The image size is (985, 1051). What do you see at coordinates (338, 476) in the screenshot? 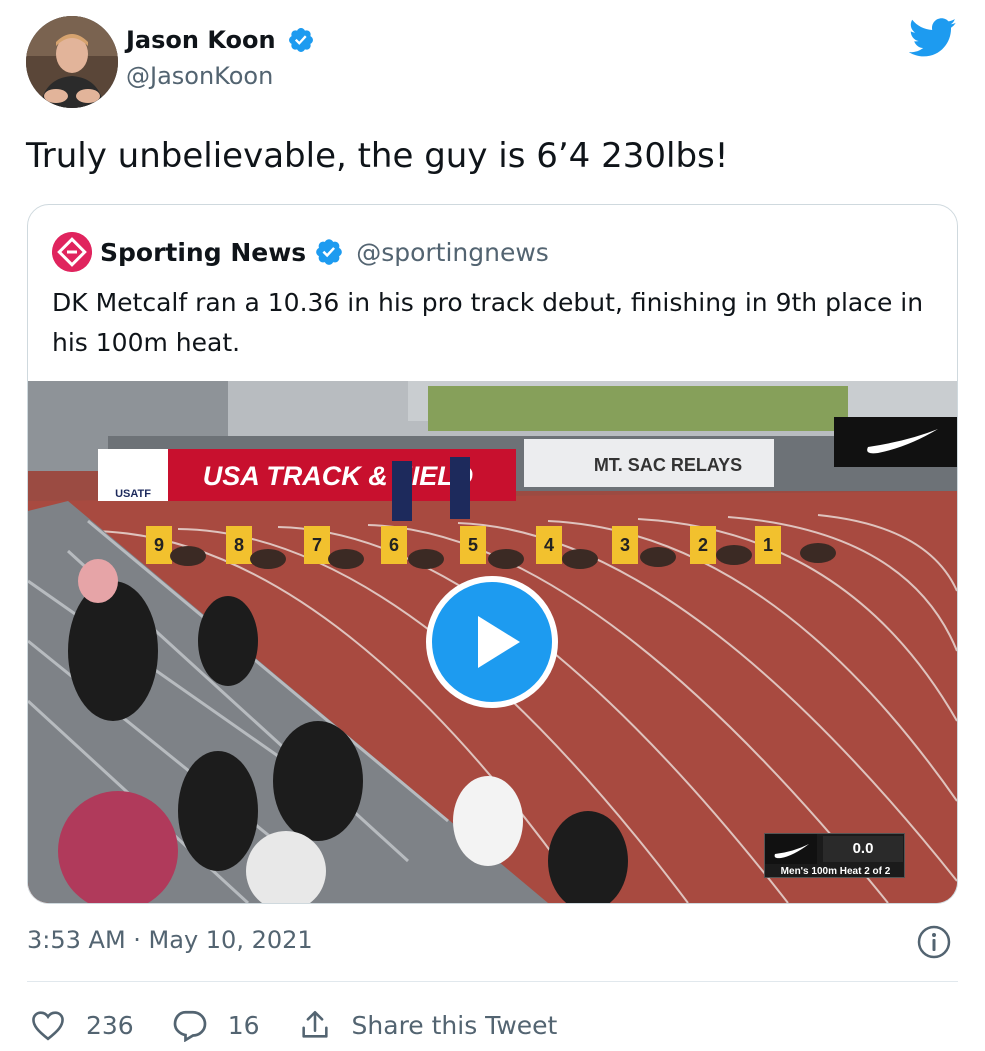
I see `svg-text: USA TRACK & FIELD` at bounding box center [338, 476].